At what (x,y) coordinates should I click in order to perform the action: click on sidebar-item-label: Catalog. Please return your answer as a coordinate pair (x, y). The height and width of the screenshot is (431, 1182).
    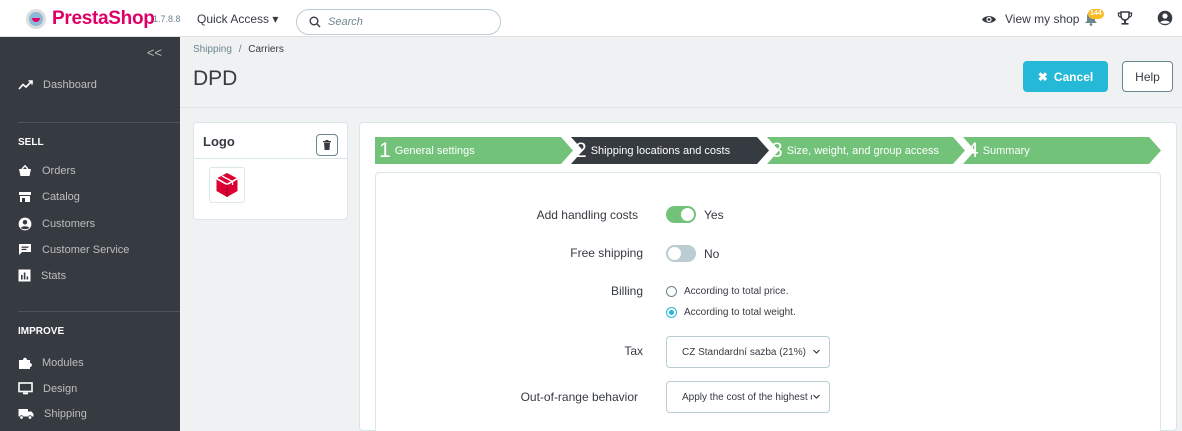
    Looking at the image, I should click on (61, 197).